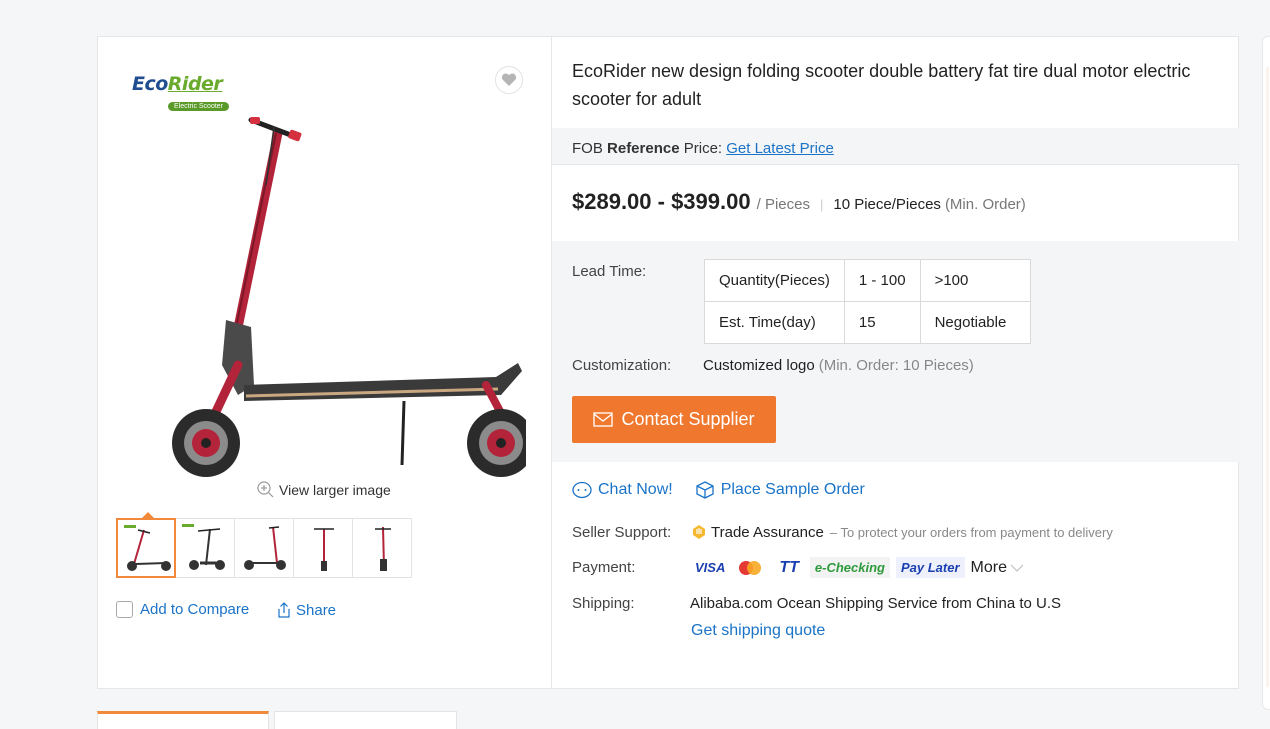 This screenshot has width=1270, height=729. What do you see at coordinates (622, 365) in the screenshot?
I see `customization-label: Customization:` at bounding box center [622, 365].